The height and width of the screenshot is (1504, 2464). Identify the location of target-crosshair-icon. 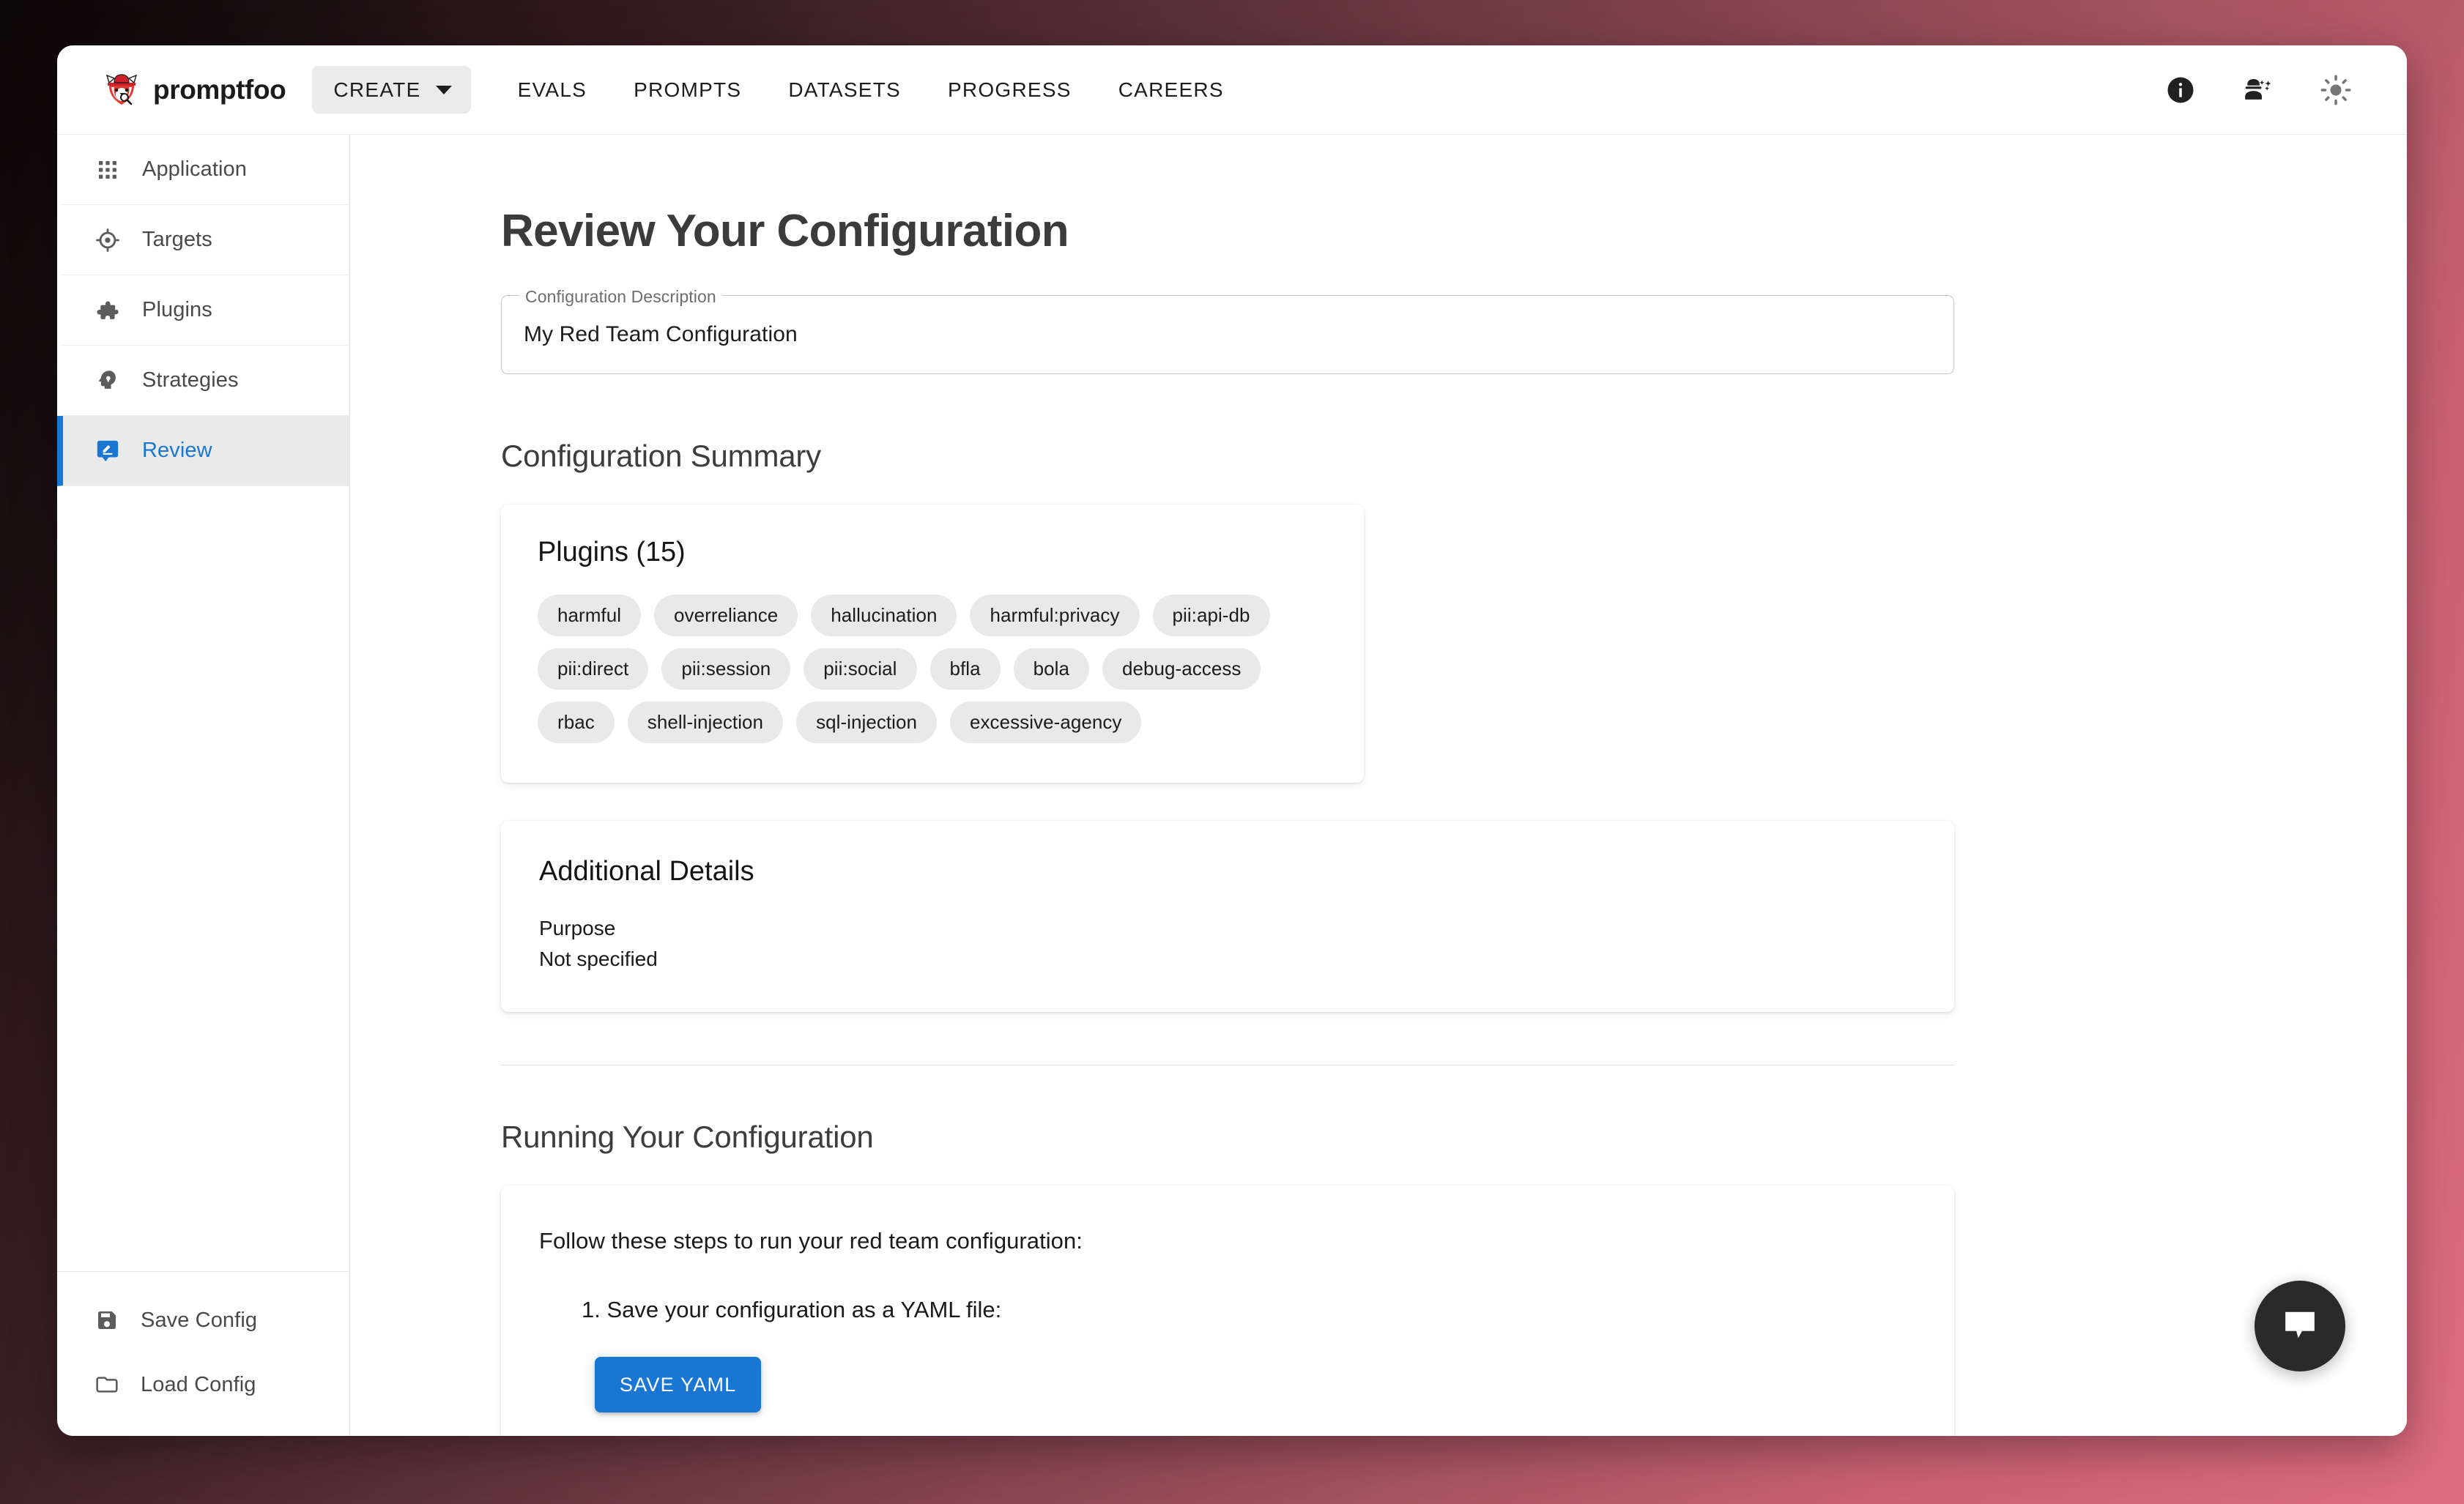
(108, 240).